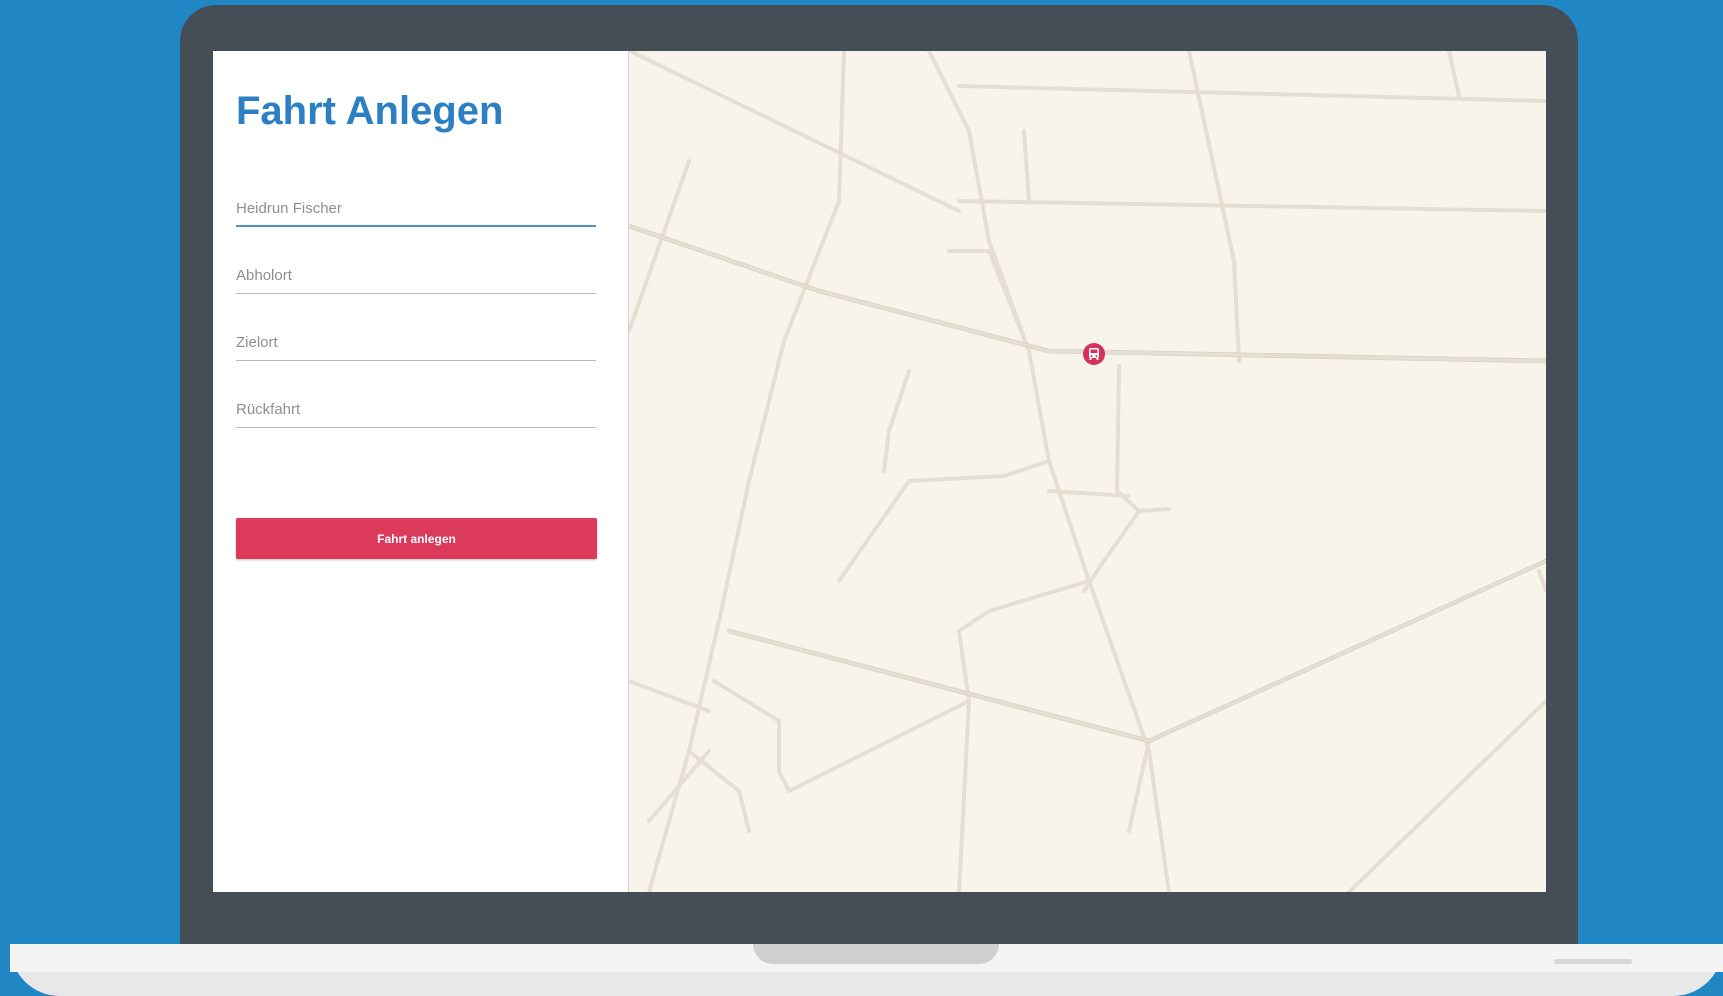  Describe the element at coordinates (416, 279) in the screenshot. I see `pickup-location-input` at that location.